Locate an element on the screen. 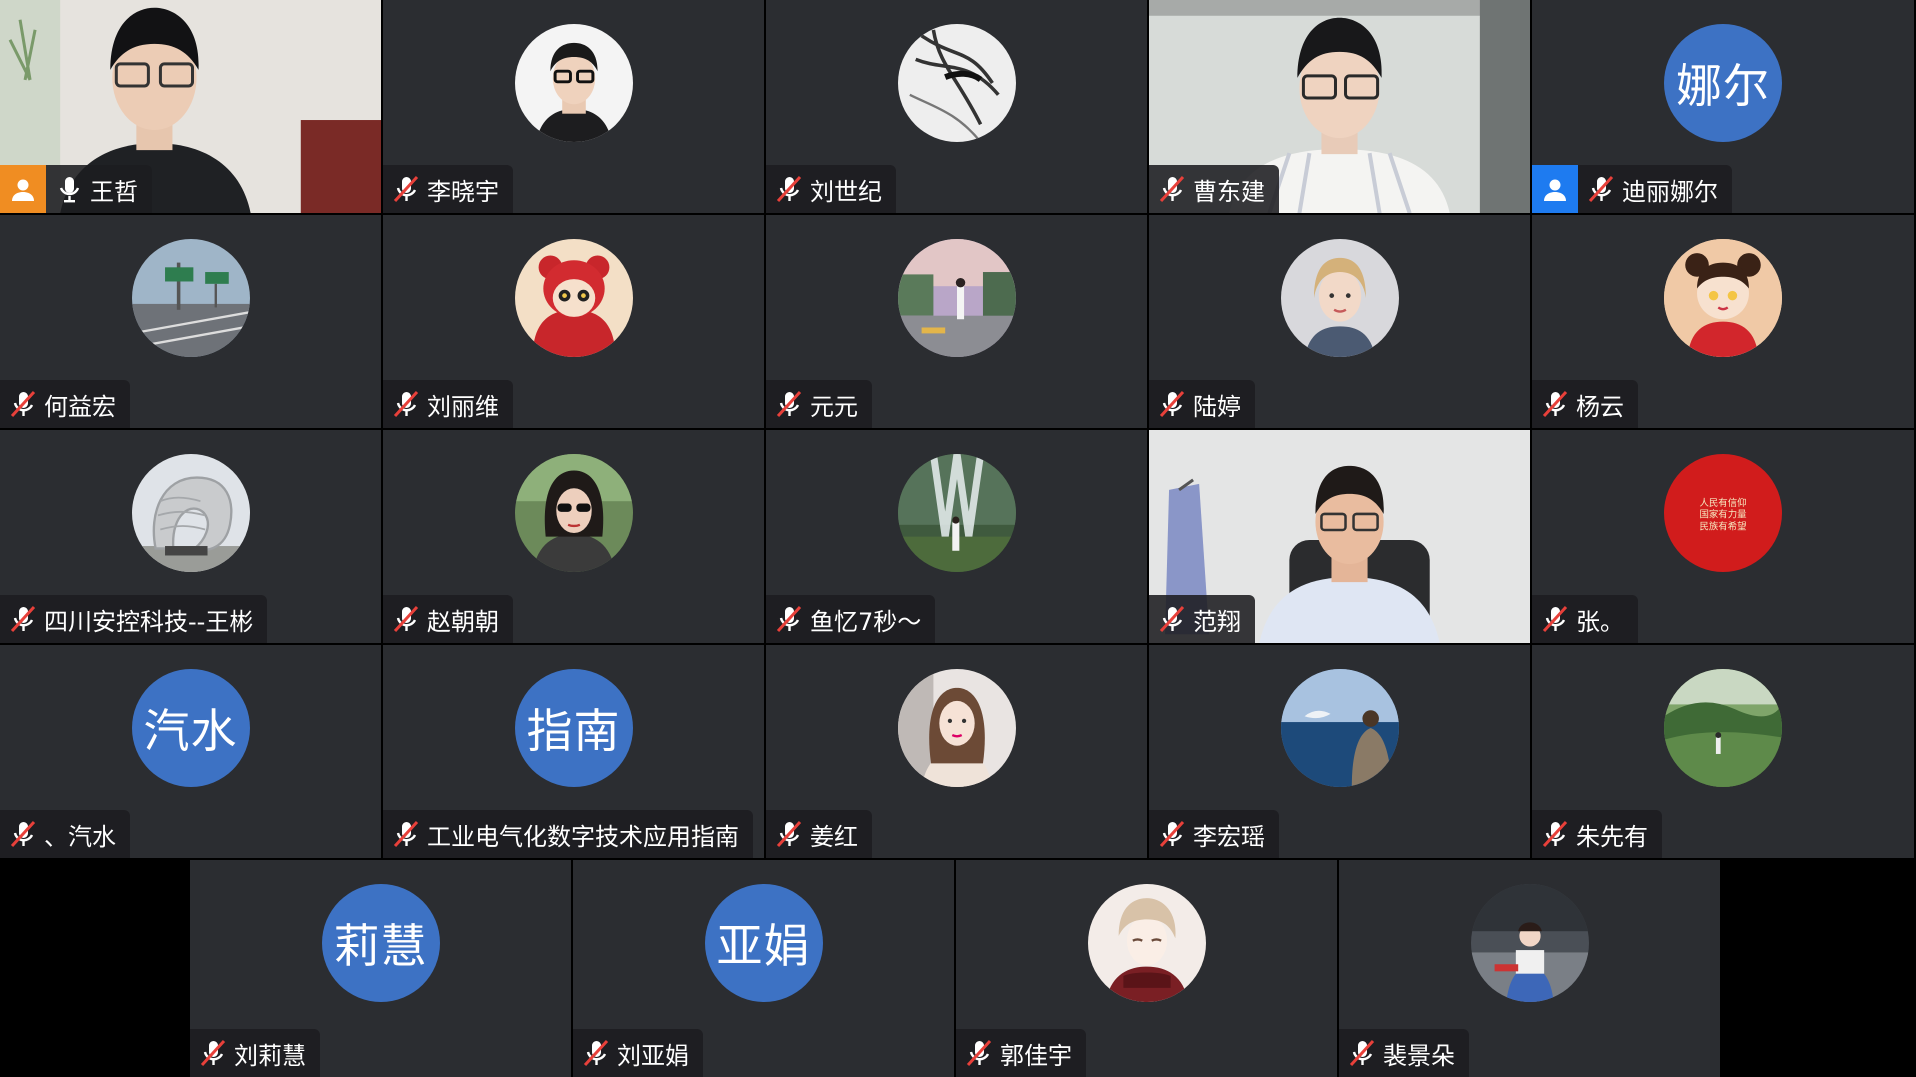 The height and width of the screenshot is (1077, 1916). participant-tile: 裴景朵 is located at coordinates (1529, 968).